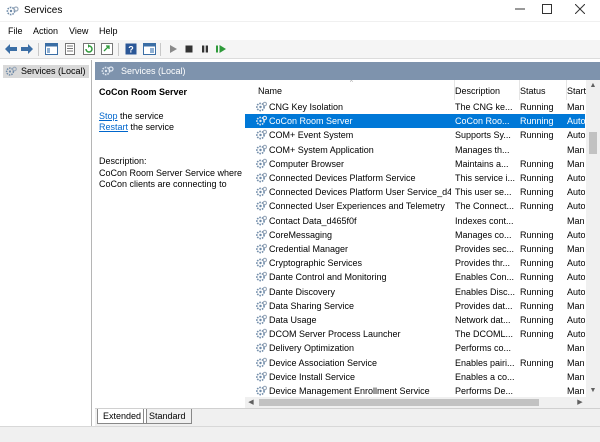 This screenshot has width=600, height=442. Describe the element at coordinates (173, 49) in the screenshot. I see `start-service-button` at that location.